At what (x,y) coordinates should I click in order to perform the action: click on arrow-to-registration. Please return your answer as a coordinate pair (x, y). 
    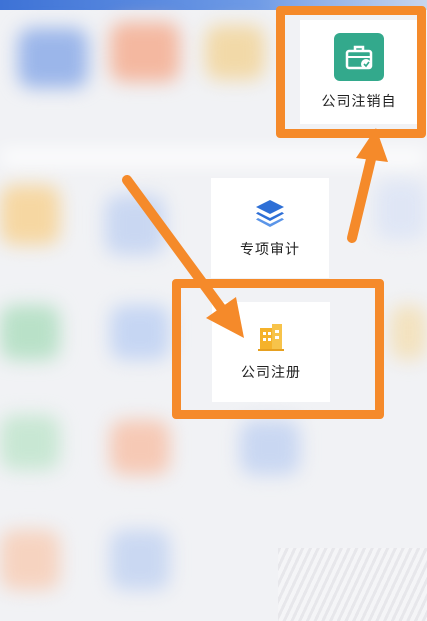
    Looking at the image, I should click on (183, 256).